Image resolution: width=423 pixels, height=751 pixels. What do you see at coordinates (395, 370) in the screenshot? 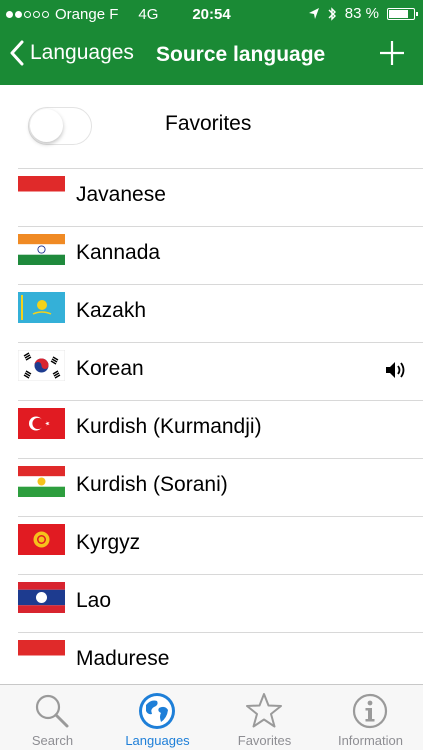
I see `speaker-icon` at bounding box center [395, 370].